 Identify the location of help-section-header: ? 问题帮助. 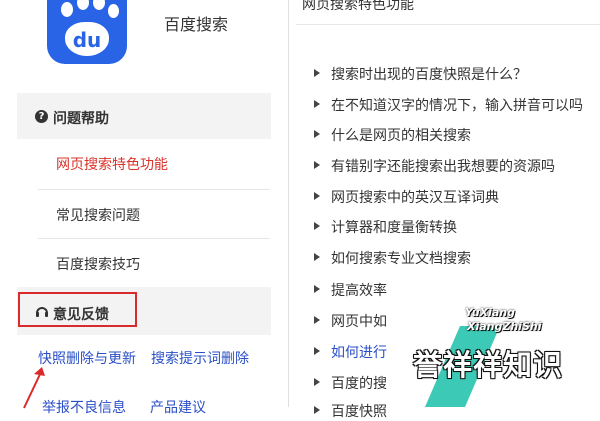
(144, 116).